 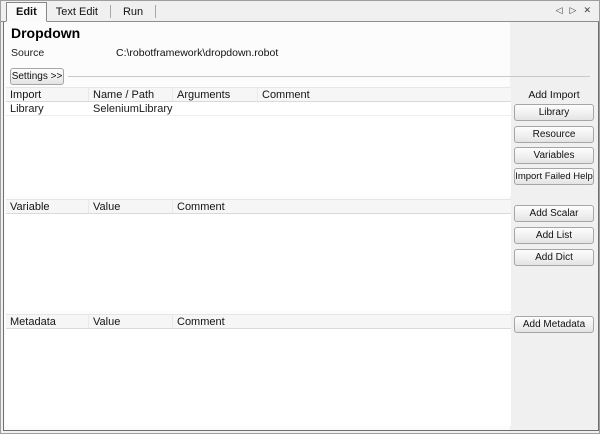 What do you see at coordinates (554, 112) in the screenshot?
I see `add-library-button: Library` at bounding box center [554, 112].